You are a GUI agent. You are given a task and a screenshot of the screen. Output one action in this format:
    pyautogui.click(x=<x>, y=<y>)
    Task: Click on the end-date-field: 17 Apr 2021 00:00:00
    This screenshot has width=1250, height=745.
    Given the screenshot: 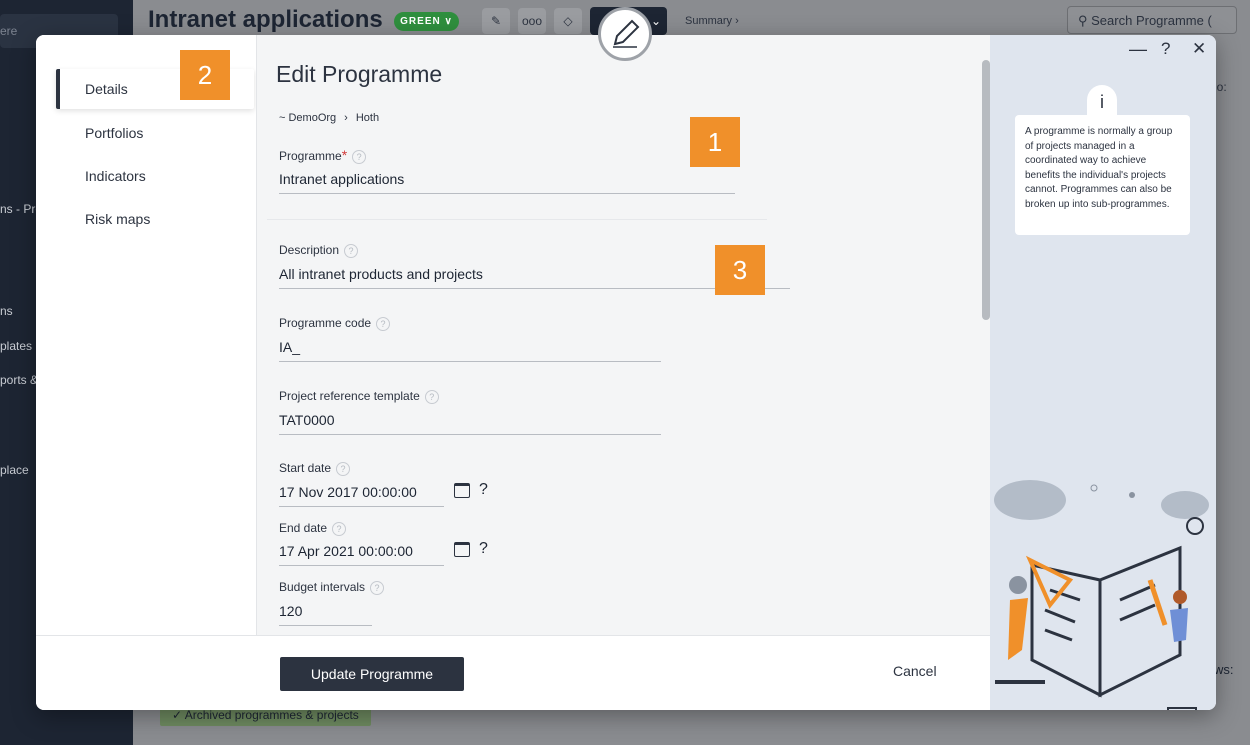 What is the action you would take?
    pyautogui.click(x=361, y=554)
    